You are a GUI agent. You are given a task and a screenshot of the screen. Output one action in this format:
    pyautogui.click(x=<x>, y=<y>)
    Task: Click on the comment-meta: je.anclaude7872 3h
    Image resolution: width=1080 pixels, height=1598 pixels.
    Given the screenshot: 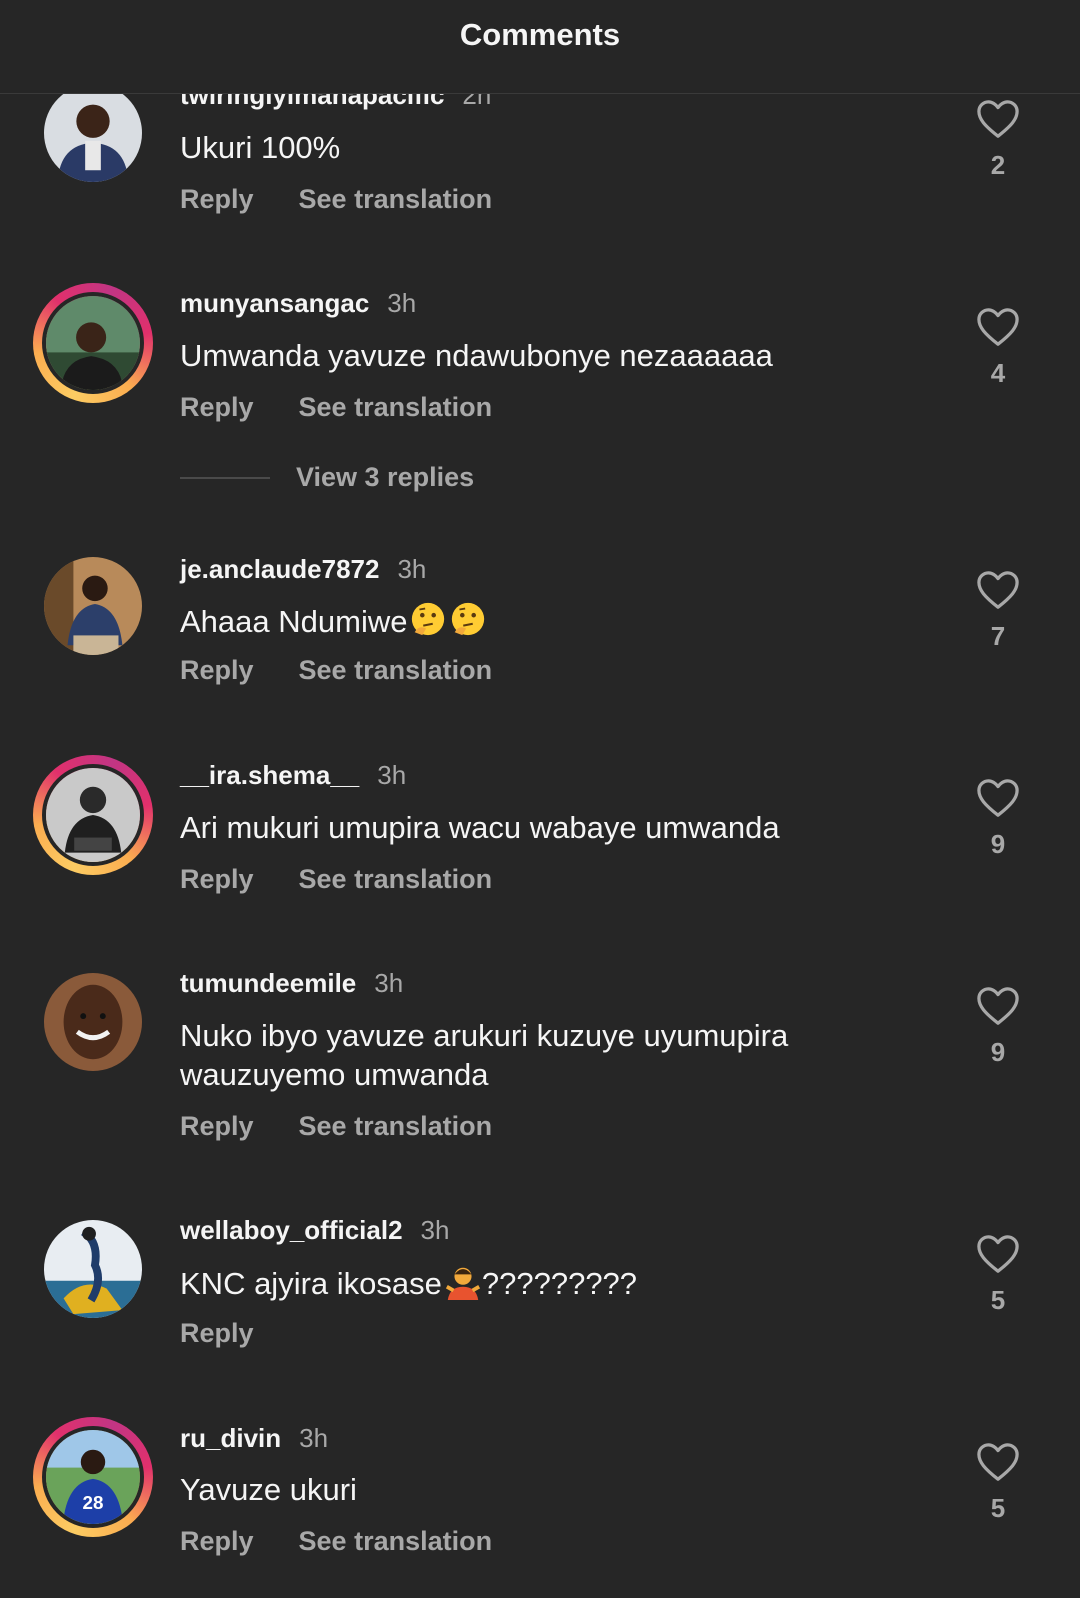 What is the action you would take?
    pyautogui.click(x=303, y=569)
    